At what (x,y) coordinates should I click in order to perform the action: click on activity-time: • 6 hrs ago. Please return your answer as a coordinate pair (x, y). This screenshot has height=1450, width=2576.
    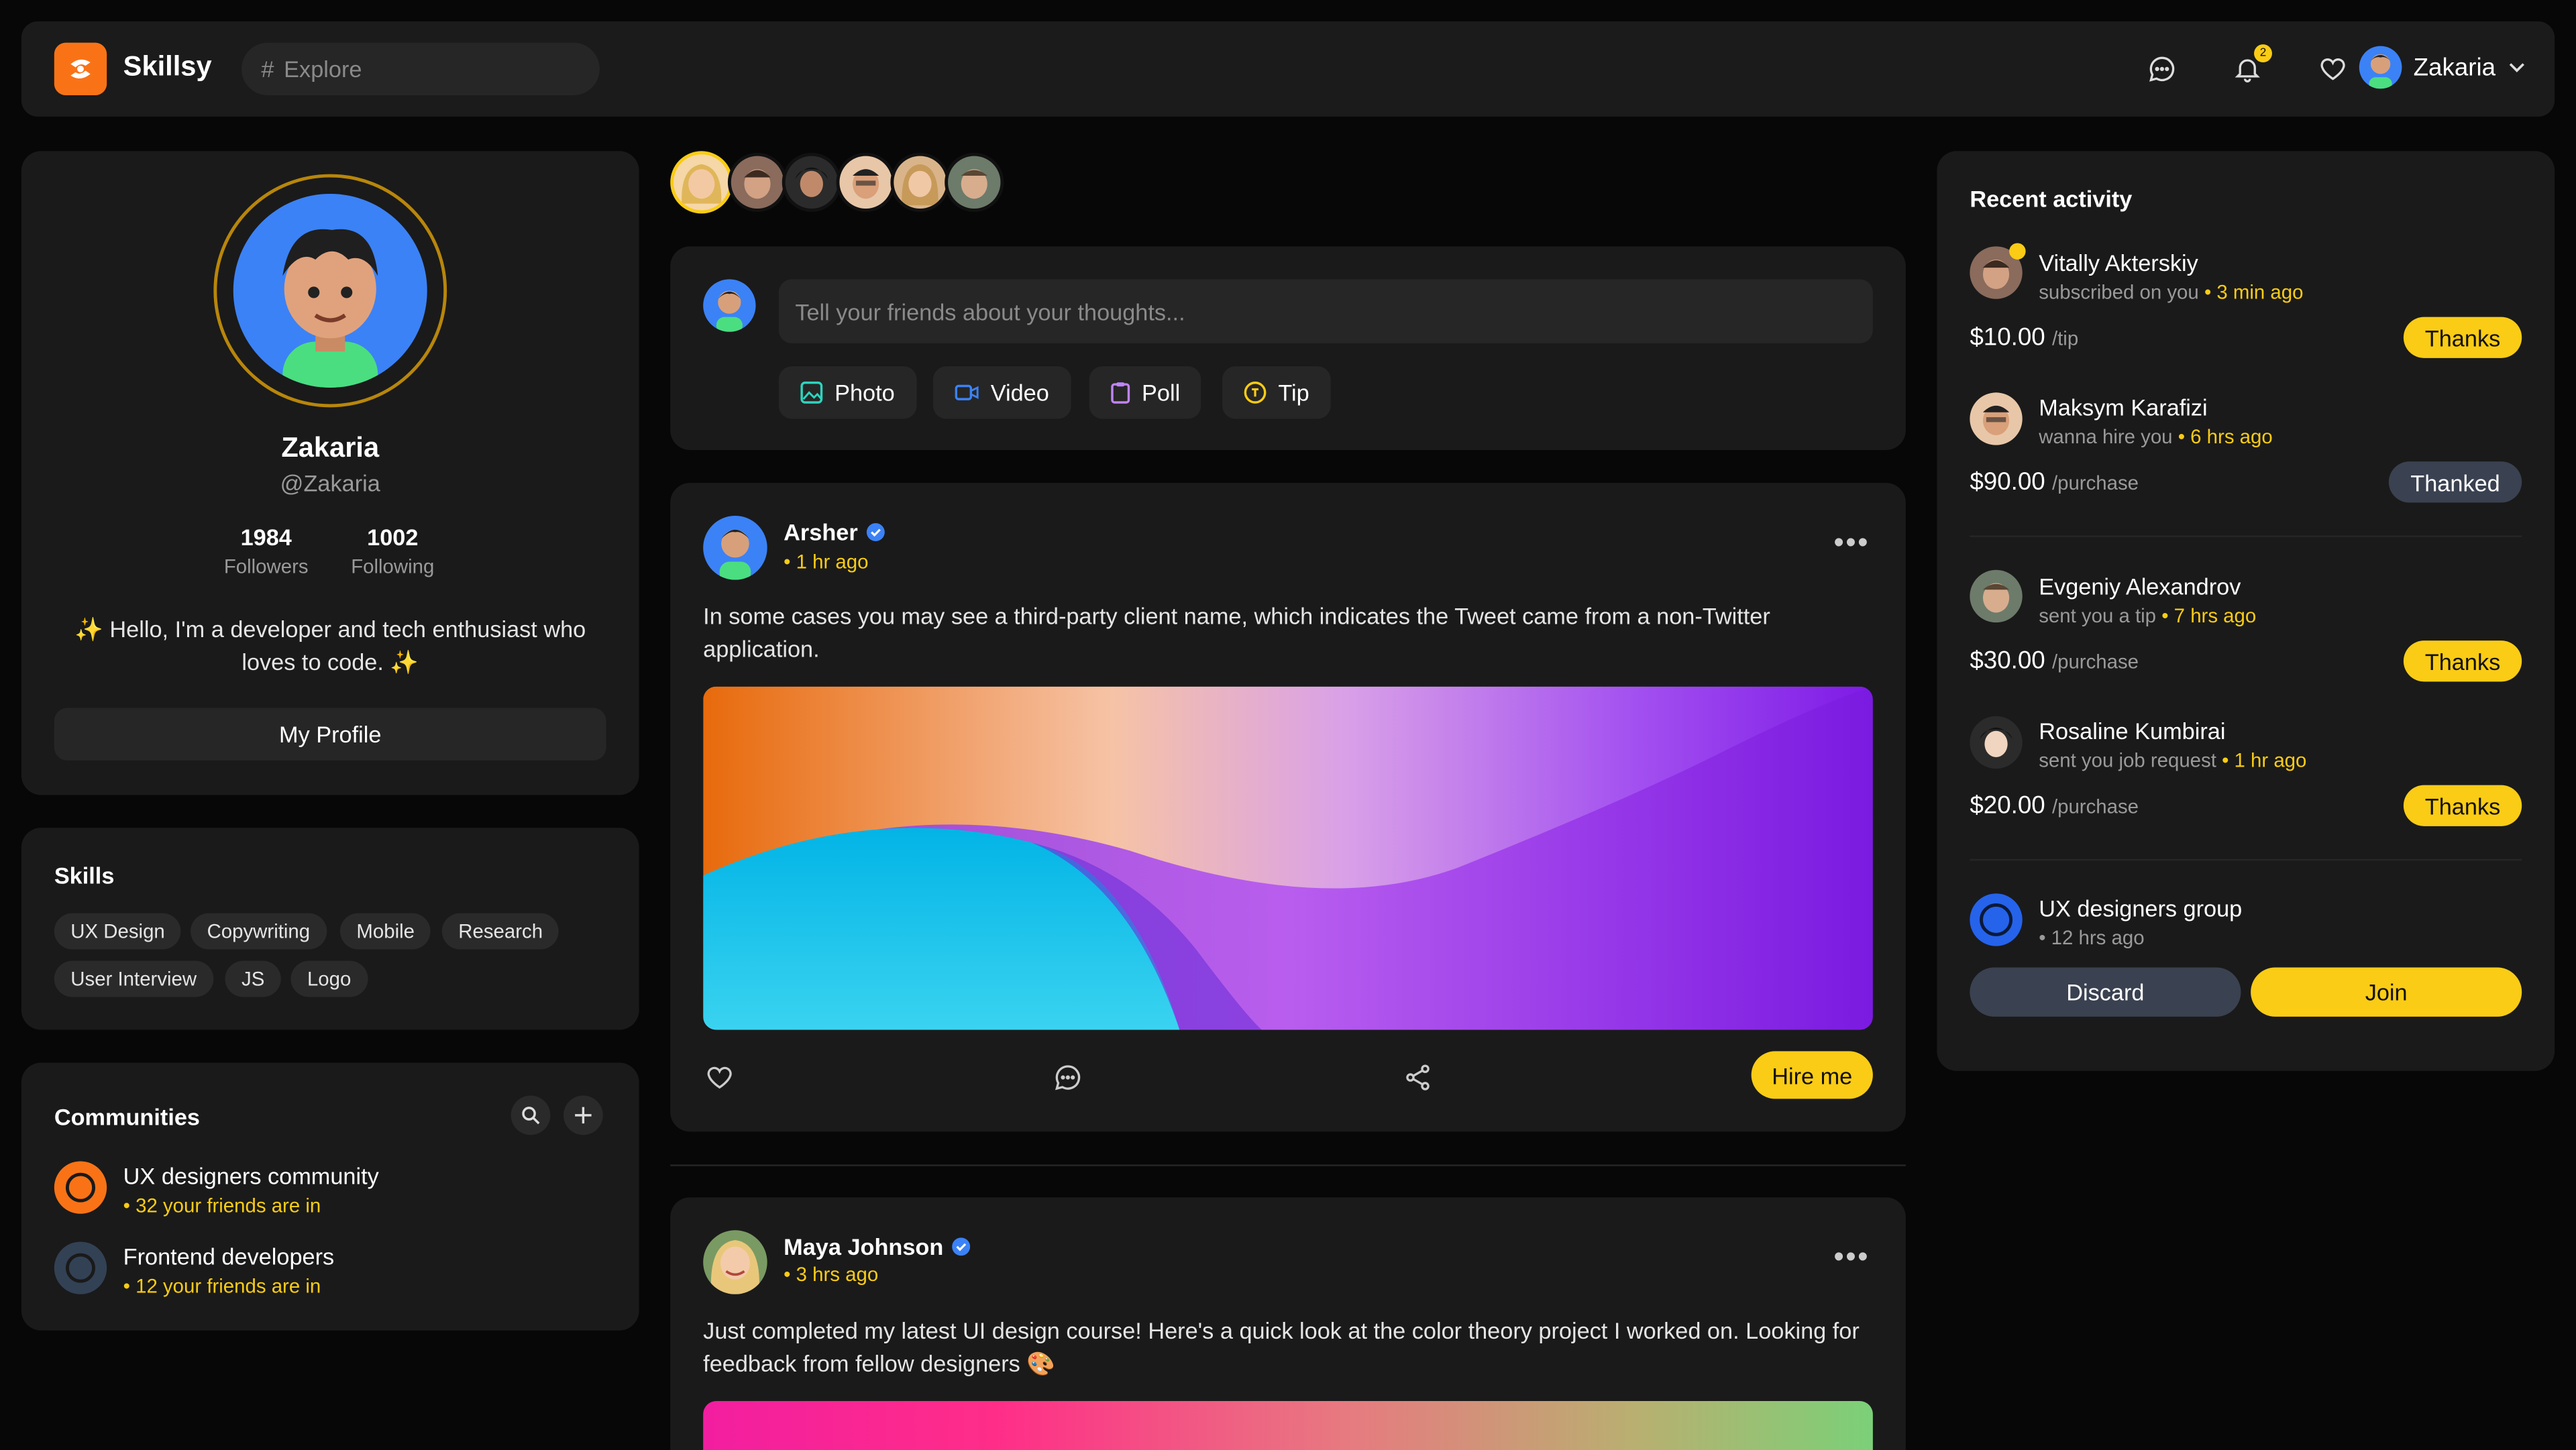
    Looking at the image, I should click on (2225, 437).